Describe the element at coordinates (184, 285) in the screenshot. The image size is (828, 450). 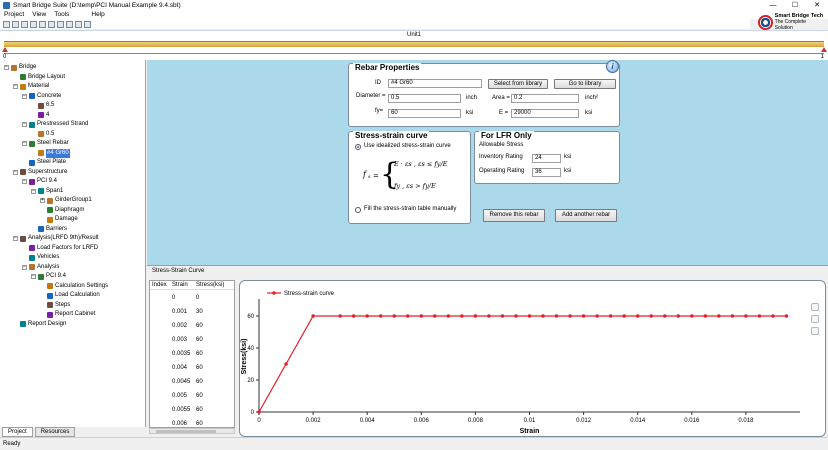
I see `col-strain-header: Strain` at that location.